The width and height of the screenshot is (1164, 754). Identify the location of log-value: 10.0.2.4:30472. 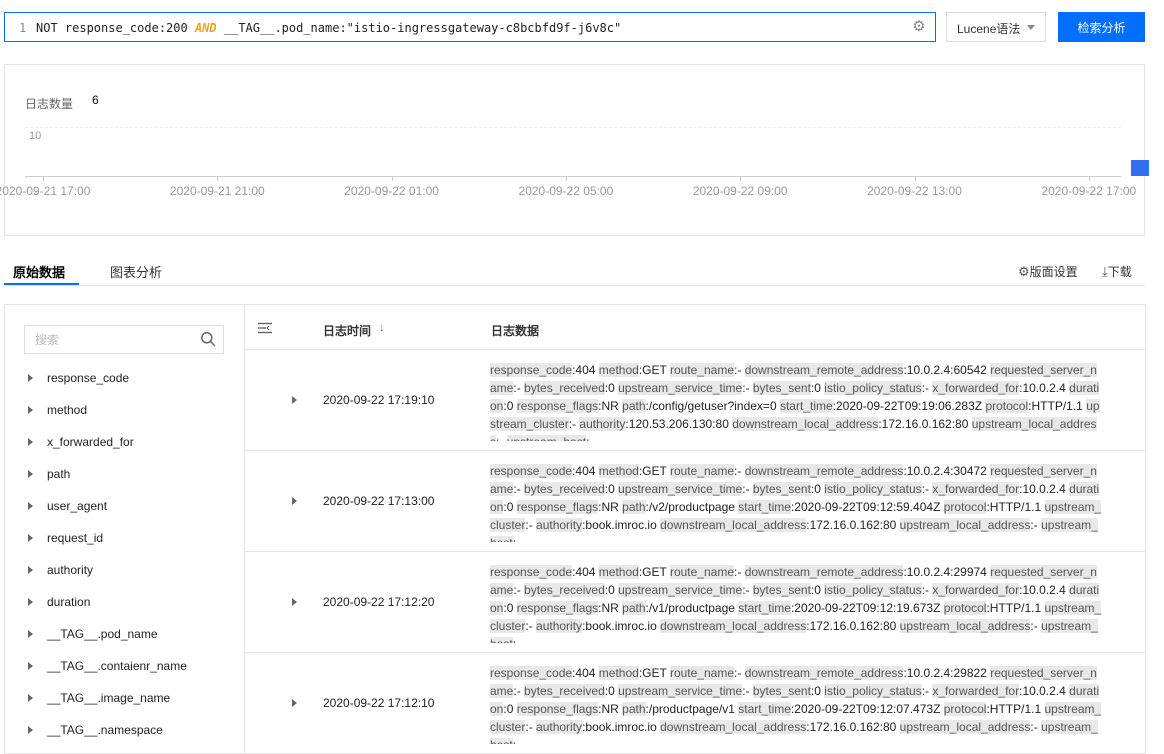
(947, 471).